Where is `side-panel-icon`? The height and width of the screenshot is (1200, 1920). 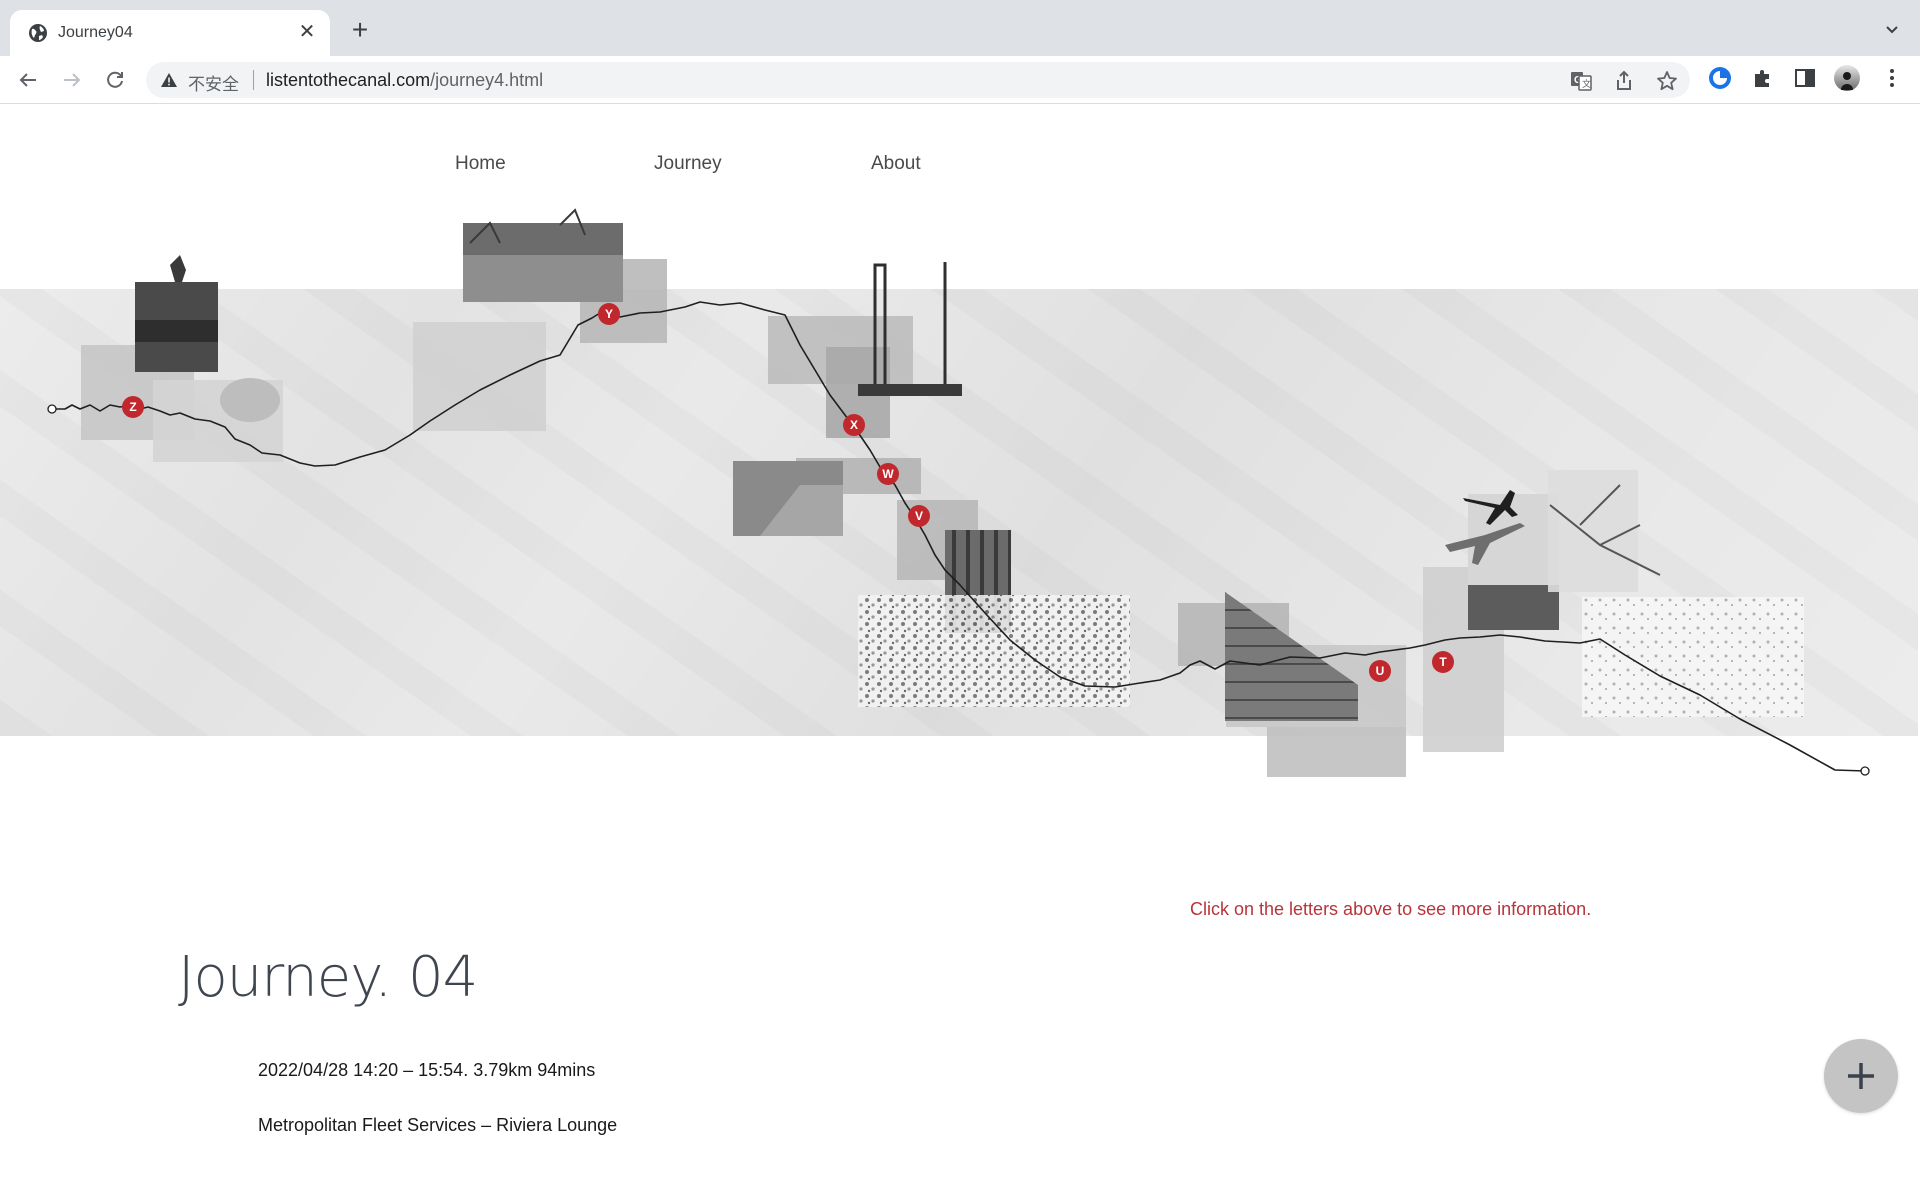
side-panel-icon is located at coordinates (1805, 78).